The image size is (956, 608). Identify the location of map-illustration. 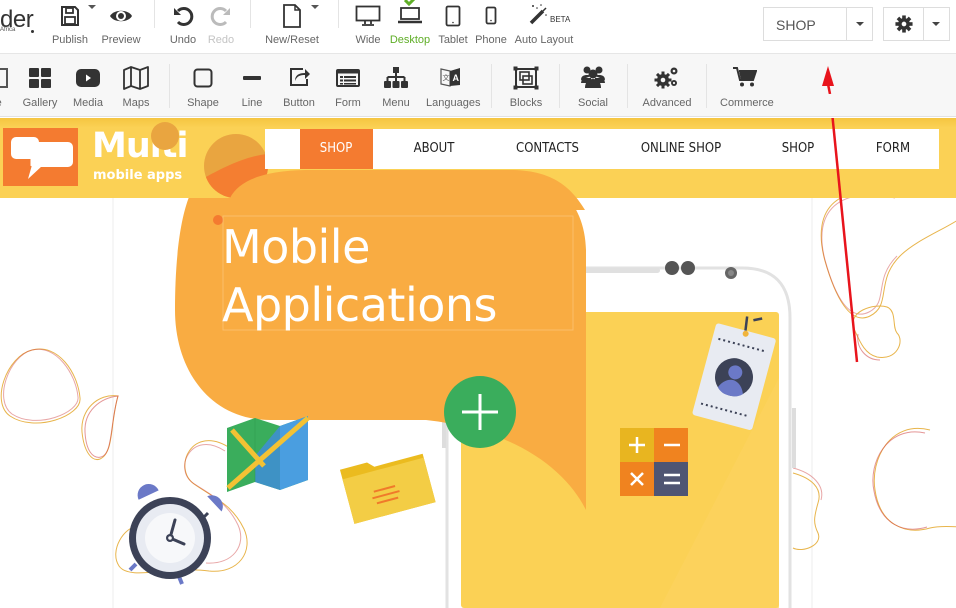
(268, 454).